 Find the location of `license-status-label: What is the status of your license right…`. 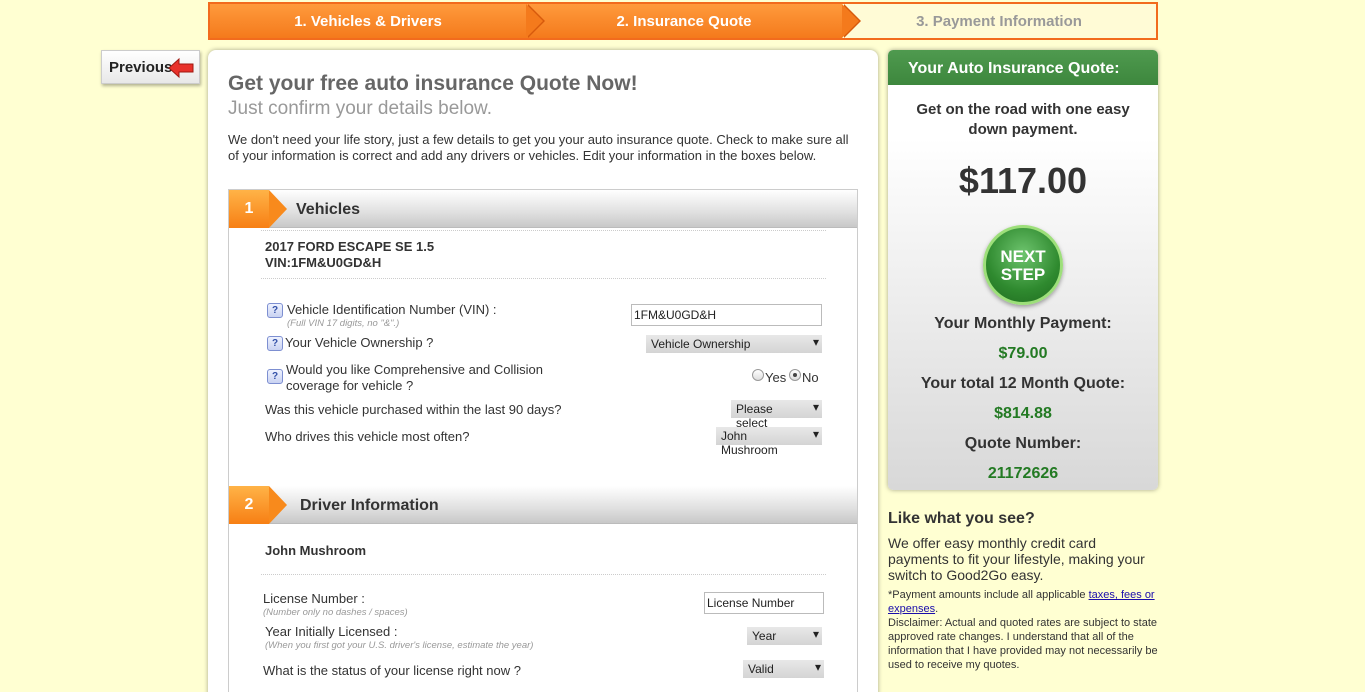

license-status-label: What is the status of your license right… is located at coordinates (392, 670).